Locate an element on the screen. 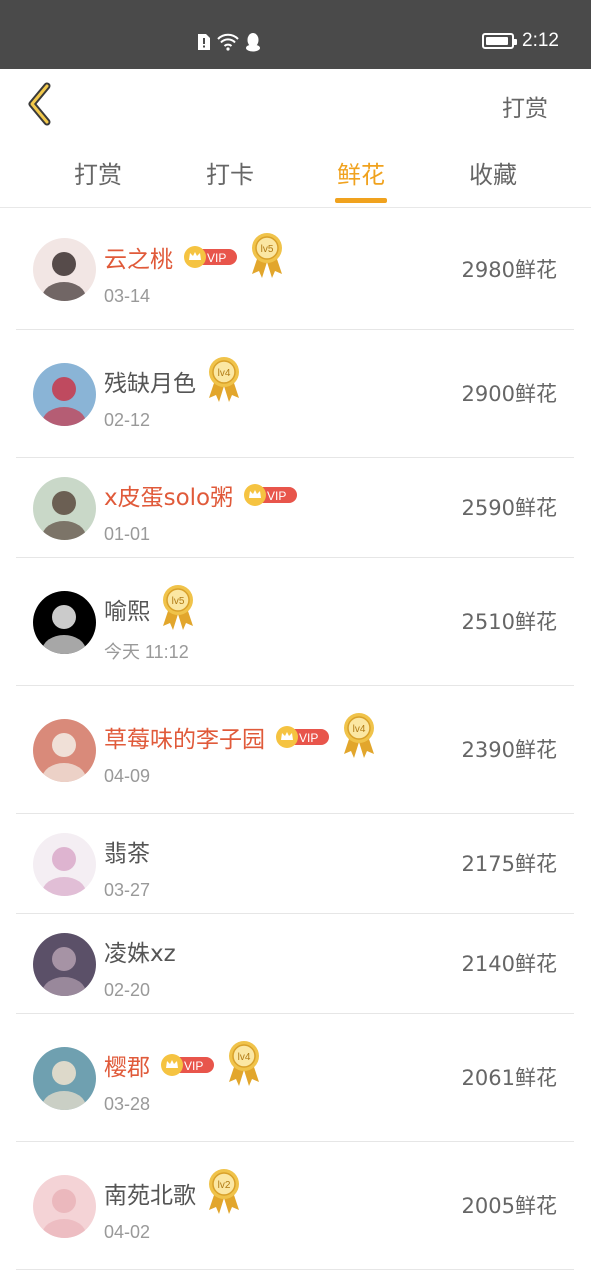 Image resolution: width=591 pixels, height=1280 pixels. entry-date: 04-09 is located at coordinates (127, 776).